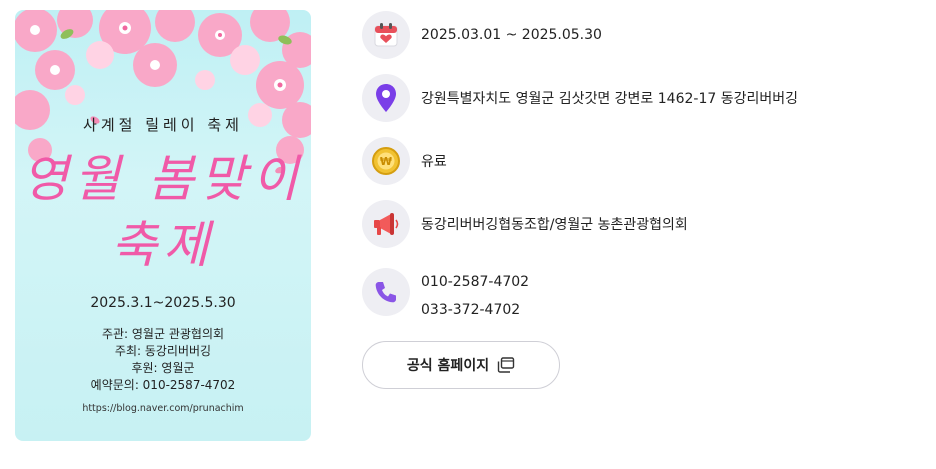 This screenshot has width=936, height=469. I want to click on phone-number-1: 010-2587-4702, so click(475, 282).